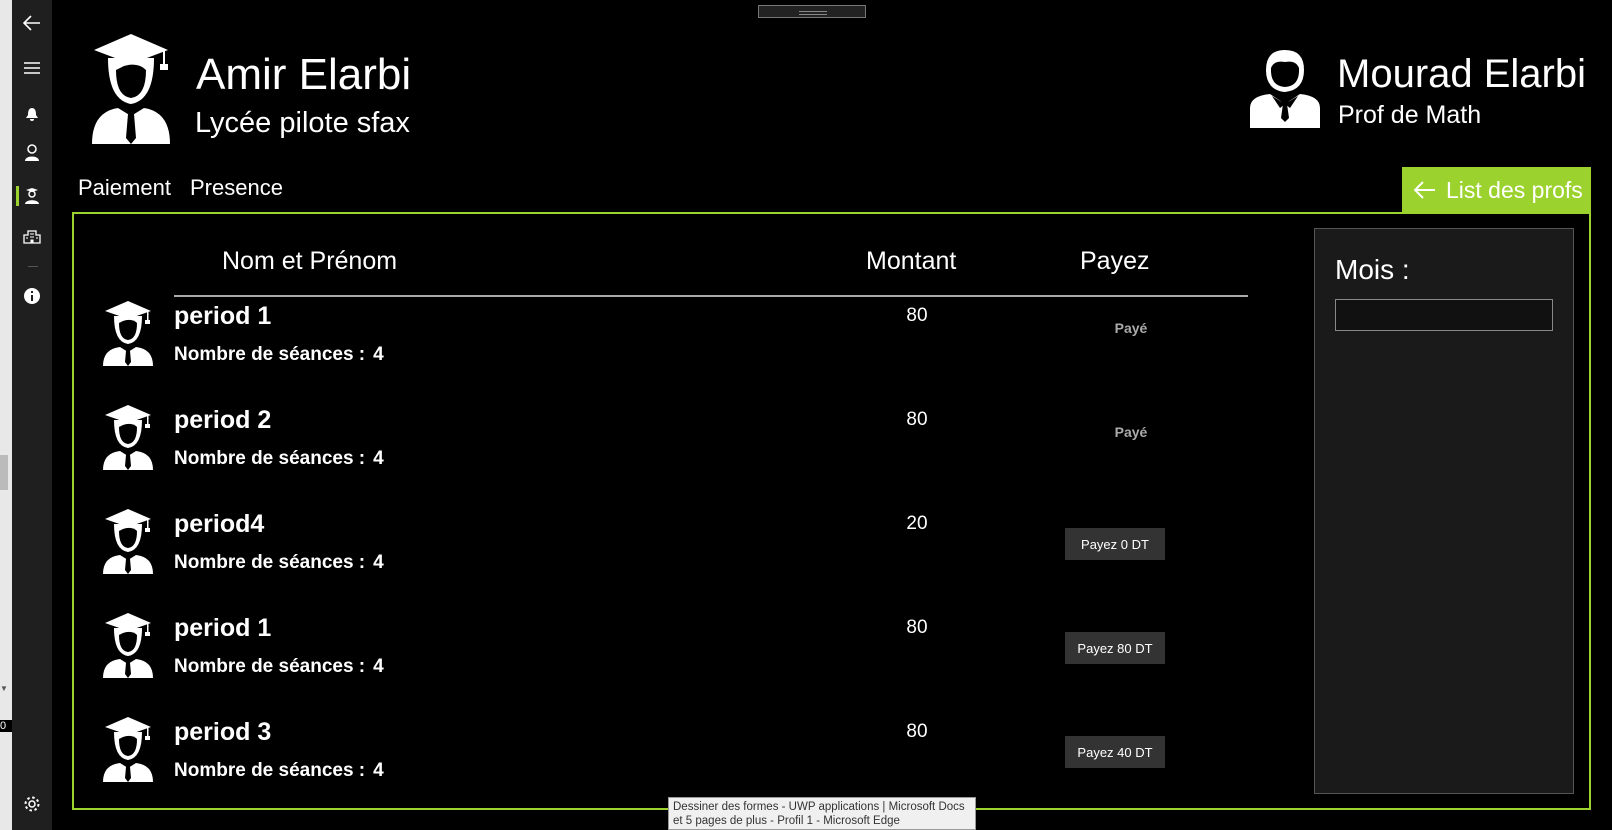 This screenshot has width=1612, height=830. I want to click on prof-subject: Prof de Math, so click(1410, 115).